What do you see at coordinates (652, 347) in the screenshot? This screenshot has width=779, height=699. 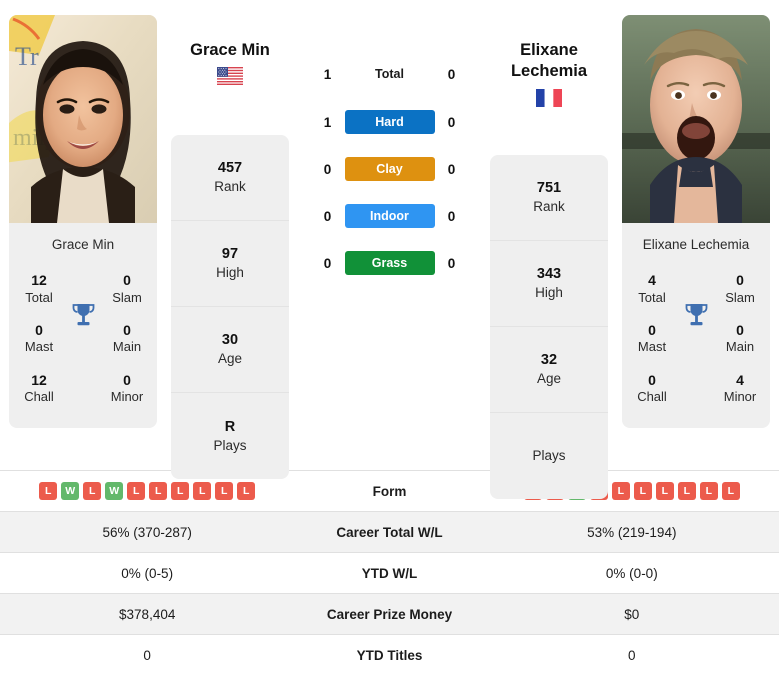 I see `stat-label: Mast` at bounding box center [652, 347].